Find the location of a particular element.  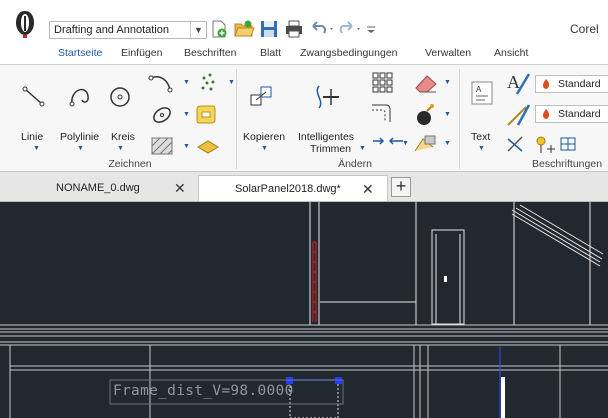

copy-icon is located at coordinates (261, 97).